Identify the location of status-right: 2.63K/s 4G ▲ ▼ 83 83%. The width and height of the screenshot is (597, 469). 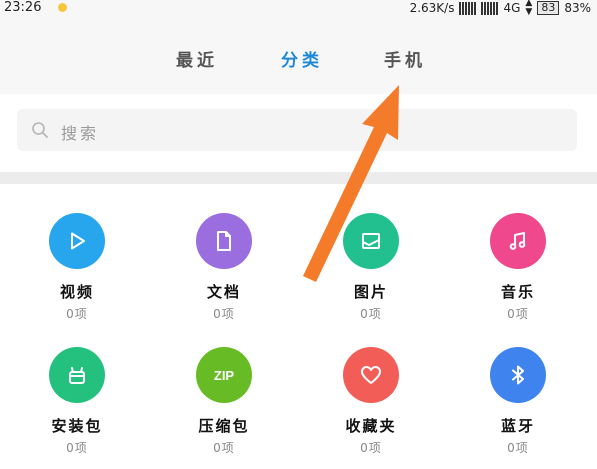
(500, 8).